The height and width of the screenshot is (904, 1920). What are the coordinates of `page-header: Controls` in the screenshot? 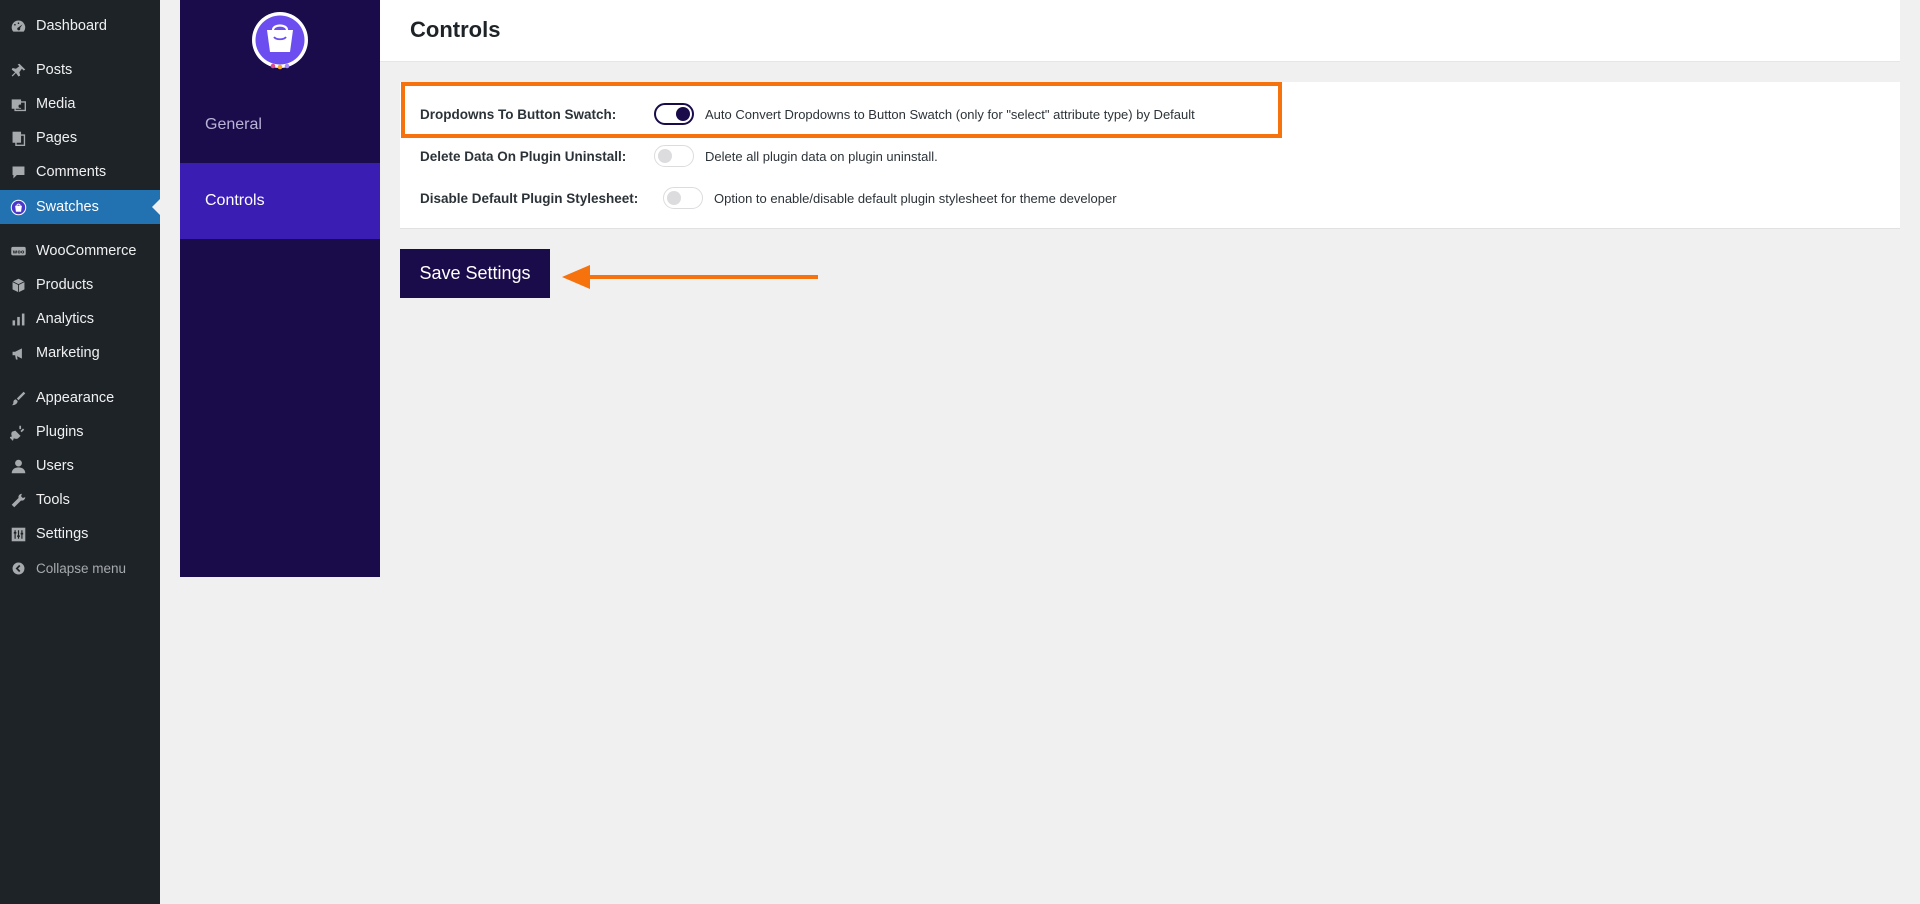 It's located at (1140, 31).